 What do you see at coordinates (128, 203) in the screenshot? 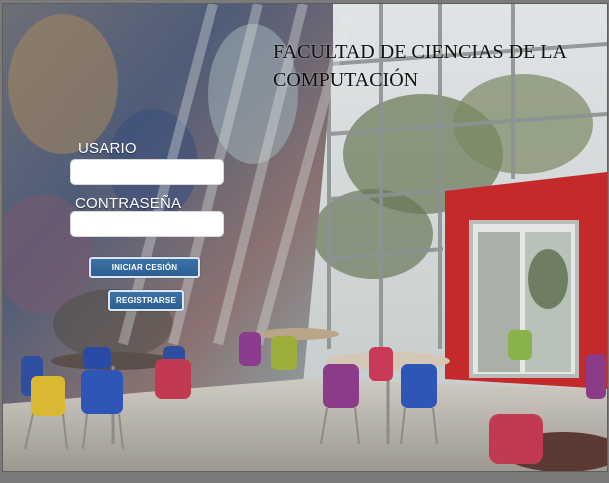
I see `password-label: CONTRASEÑA` at bounding box center [128, 203].